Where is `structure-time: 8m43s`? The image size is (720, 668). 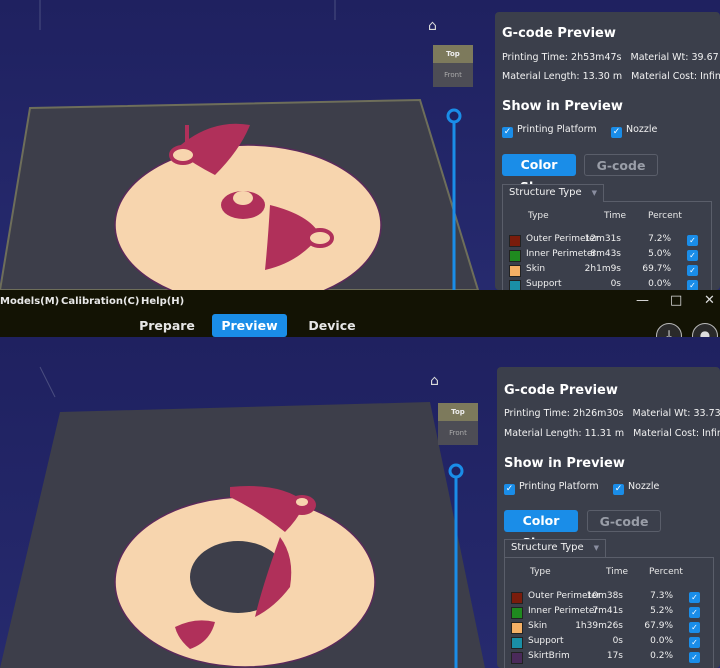
structure-time: 8m43s is located at coordinates (605, 254).